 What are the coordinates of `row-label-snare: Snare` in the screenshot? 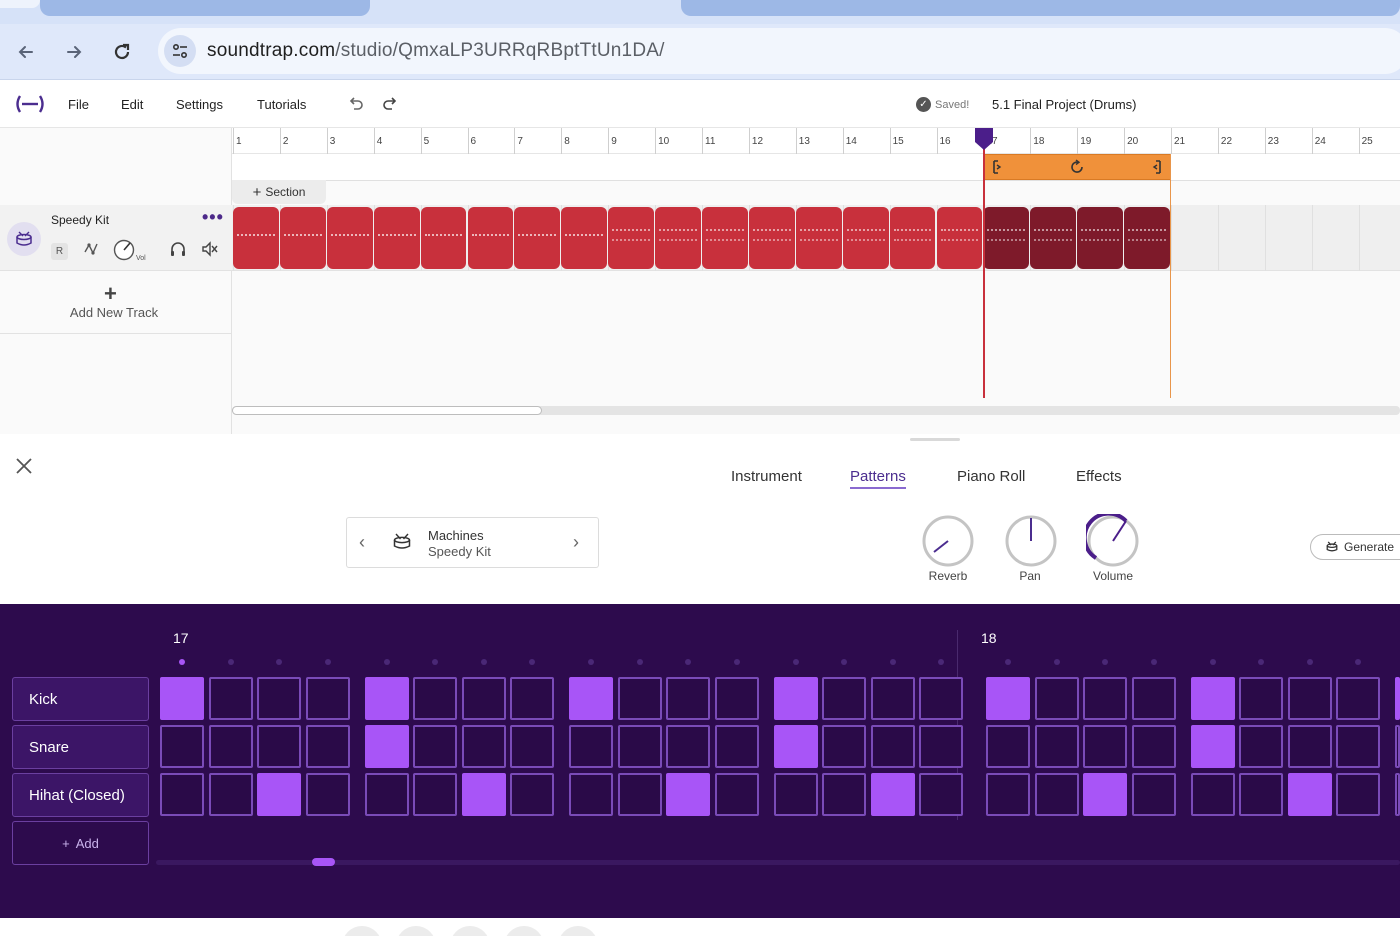 It's located at (80, 747).